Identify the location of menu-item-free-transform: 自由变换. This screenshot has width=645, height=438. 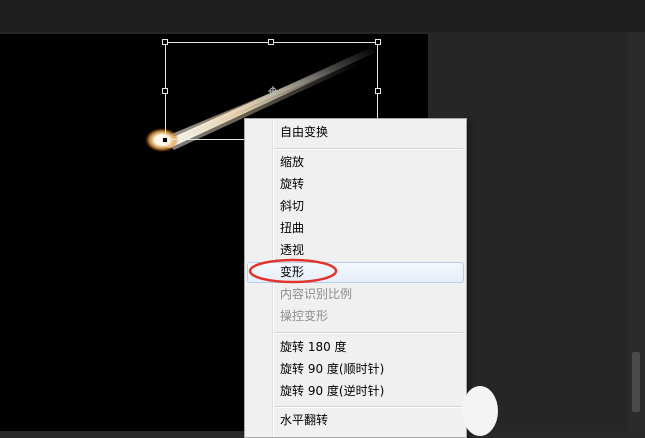
(355, 132).